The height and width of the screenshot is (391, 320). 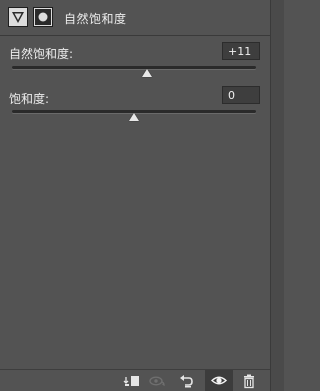 I want to click on clip-to-layer-icon, so click(x=132, y=381).